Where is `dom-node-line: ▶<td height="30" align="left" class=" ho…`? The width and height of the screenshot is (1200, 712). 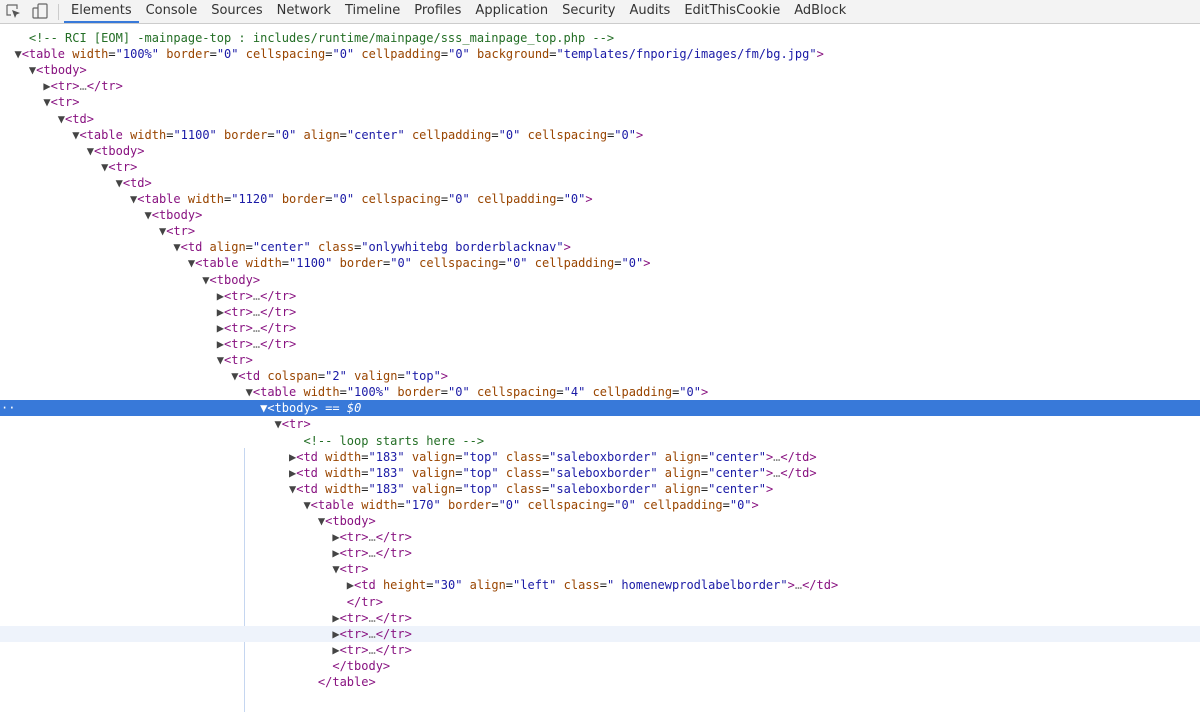 dom-node-line: ▶<td height="30" align="left" class=" ho… is located at coordinates (600, 585).